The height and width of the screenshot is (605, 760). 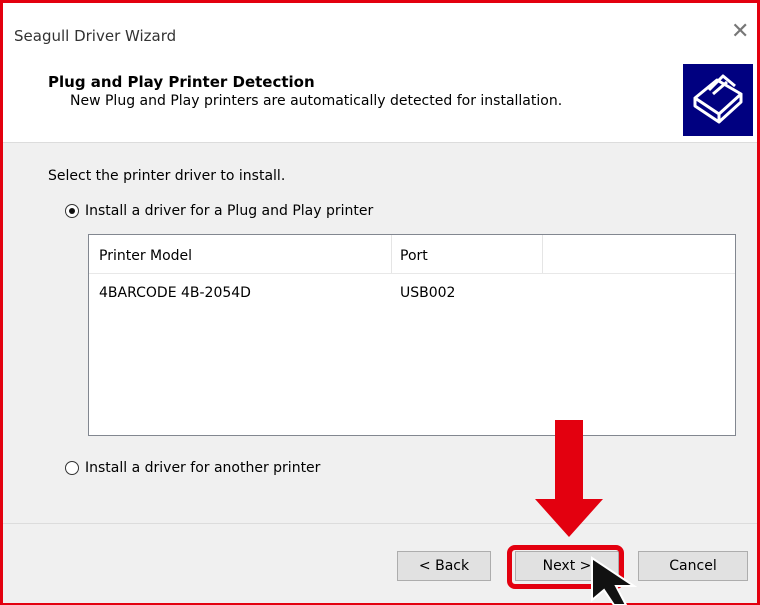 I want to click on cancel-button: Cancel, so click(x=693, y=566).